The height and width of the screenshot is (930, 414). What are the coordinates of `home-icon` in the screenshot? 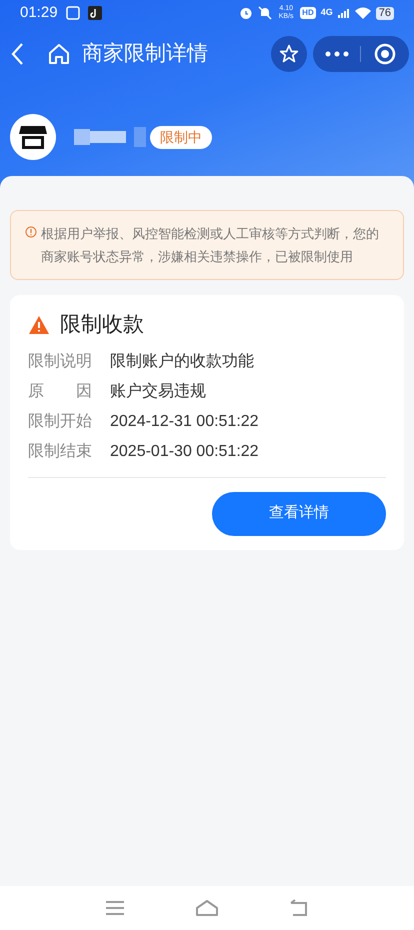 It's located at (207, 908).